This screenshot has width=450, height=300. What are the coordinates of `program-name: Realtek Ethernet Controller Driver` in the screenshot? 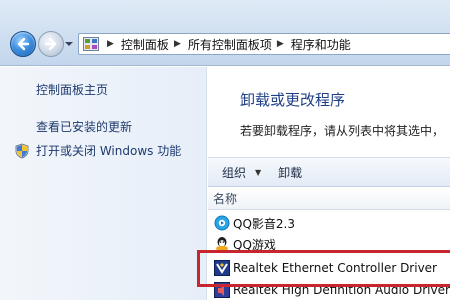 It's located at (335, 268).